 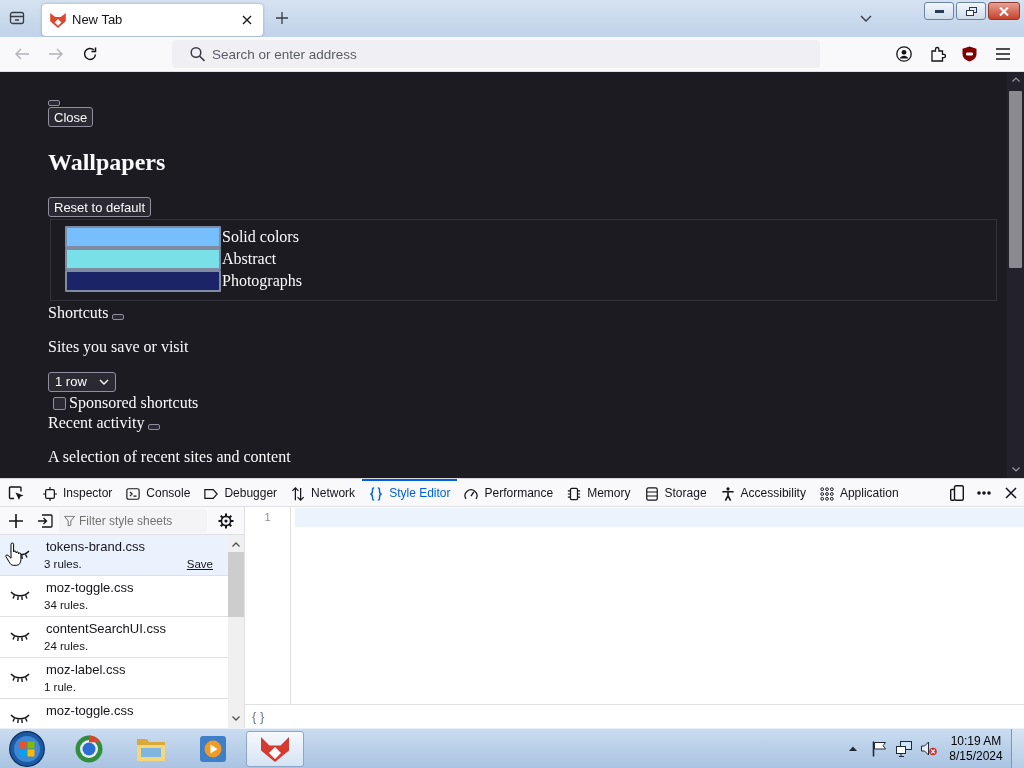 I want to click on clock-date: 8/15/2024, so click(x=976, y=756).